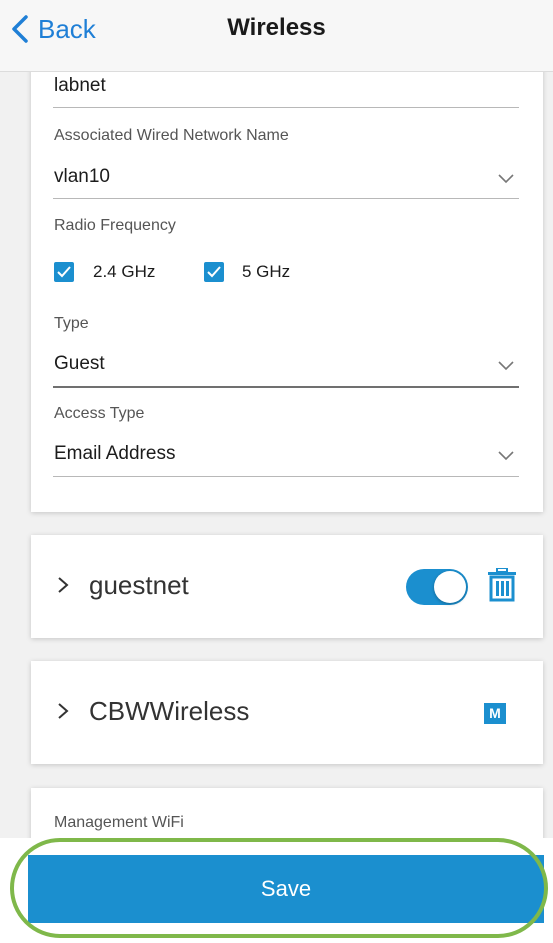 The image size is (553, 943). Describe the element at coordinates (124, 271) in the screenshot. I see `freq-24-label: 2.4 GHz` at that location.